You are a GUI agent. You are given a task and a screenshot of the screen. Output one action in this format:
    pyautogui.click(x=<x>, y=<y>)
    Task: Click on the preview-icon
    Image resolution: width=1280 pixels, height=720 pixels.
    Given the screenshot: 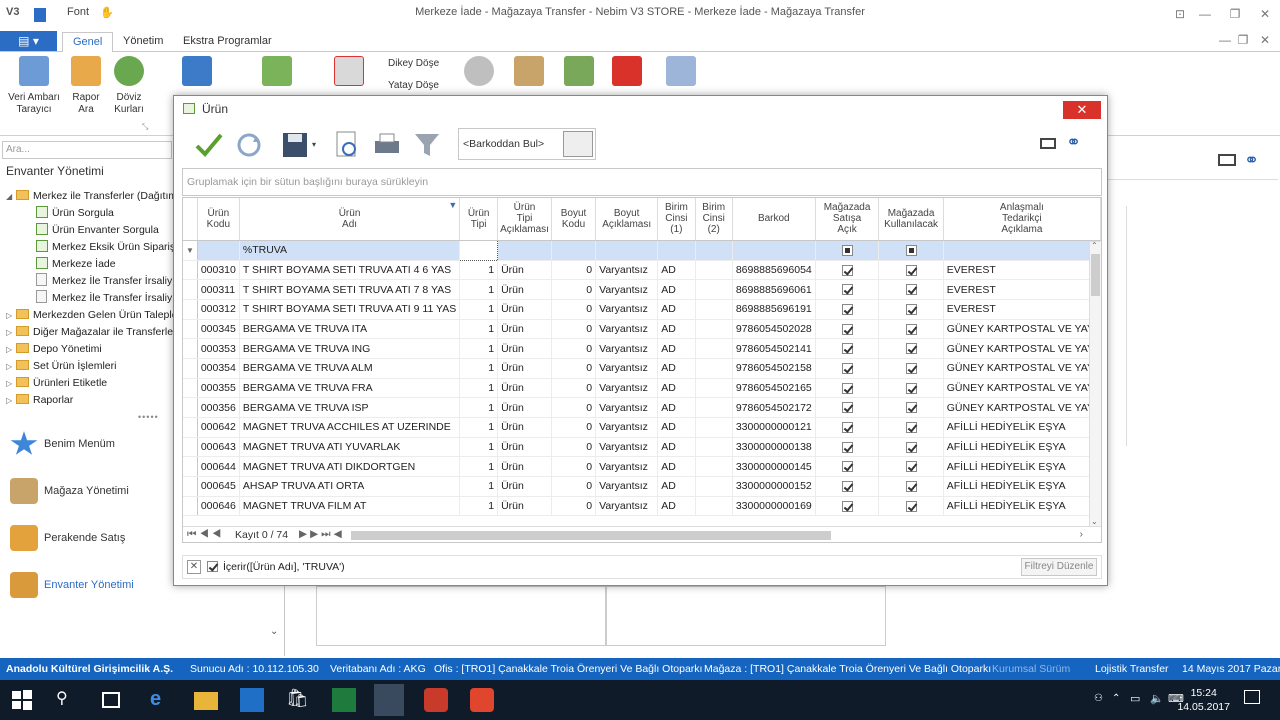 What is the action you would take?
    pyautogui.click(x=347, y=145)
    